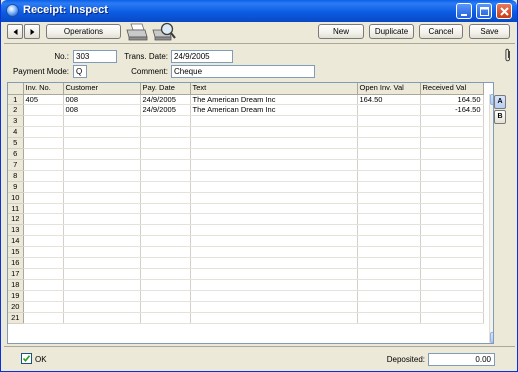 This screenshot has width=518, height=372. Describe the element at coordinates (246, 121) in the screenshot. I see `table-row: 3` at that location.